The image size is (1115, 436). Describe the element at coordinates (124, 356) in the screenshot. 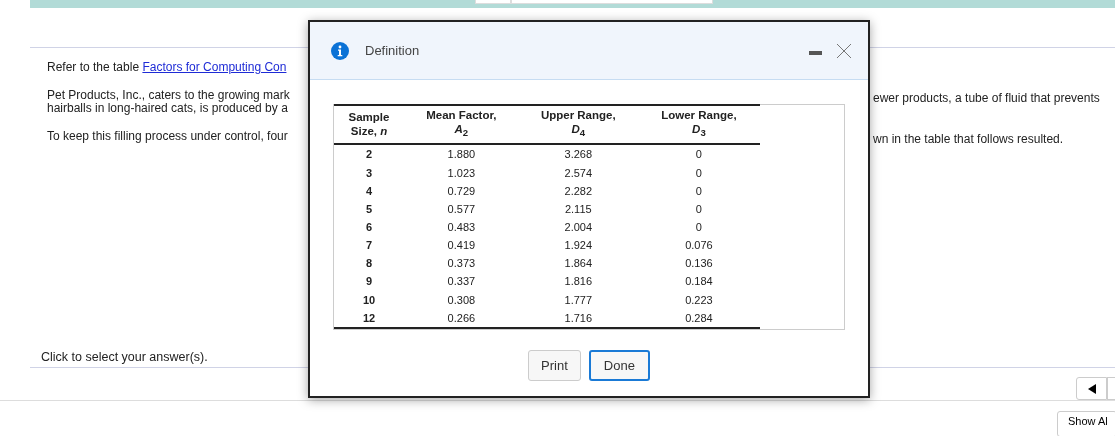

I see `prompt-text: Click to select your answer(s).` at that location.